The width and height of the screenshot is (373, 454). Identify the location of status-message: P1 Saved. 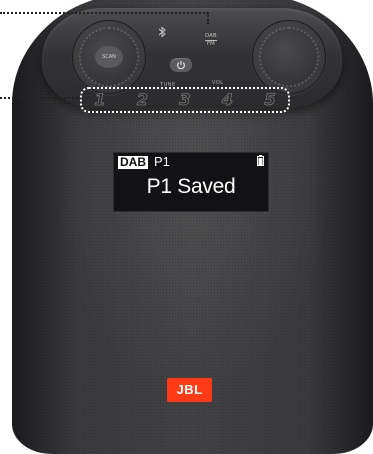
(191, 186).